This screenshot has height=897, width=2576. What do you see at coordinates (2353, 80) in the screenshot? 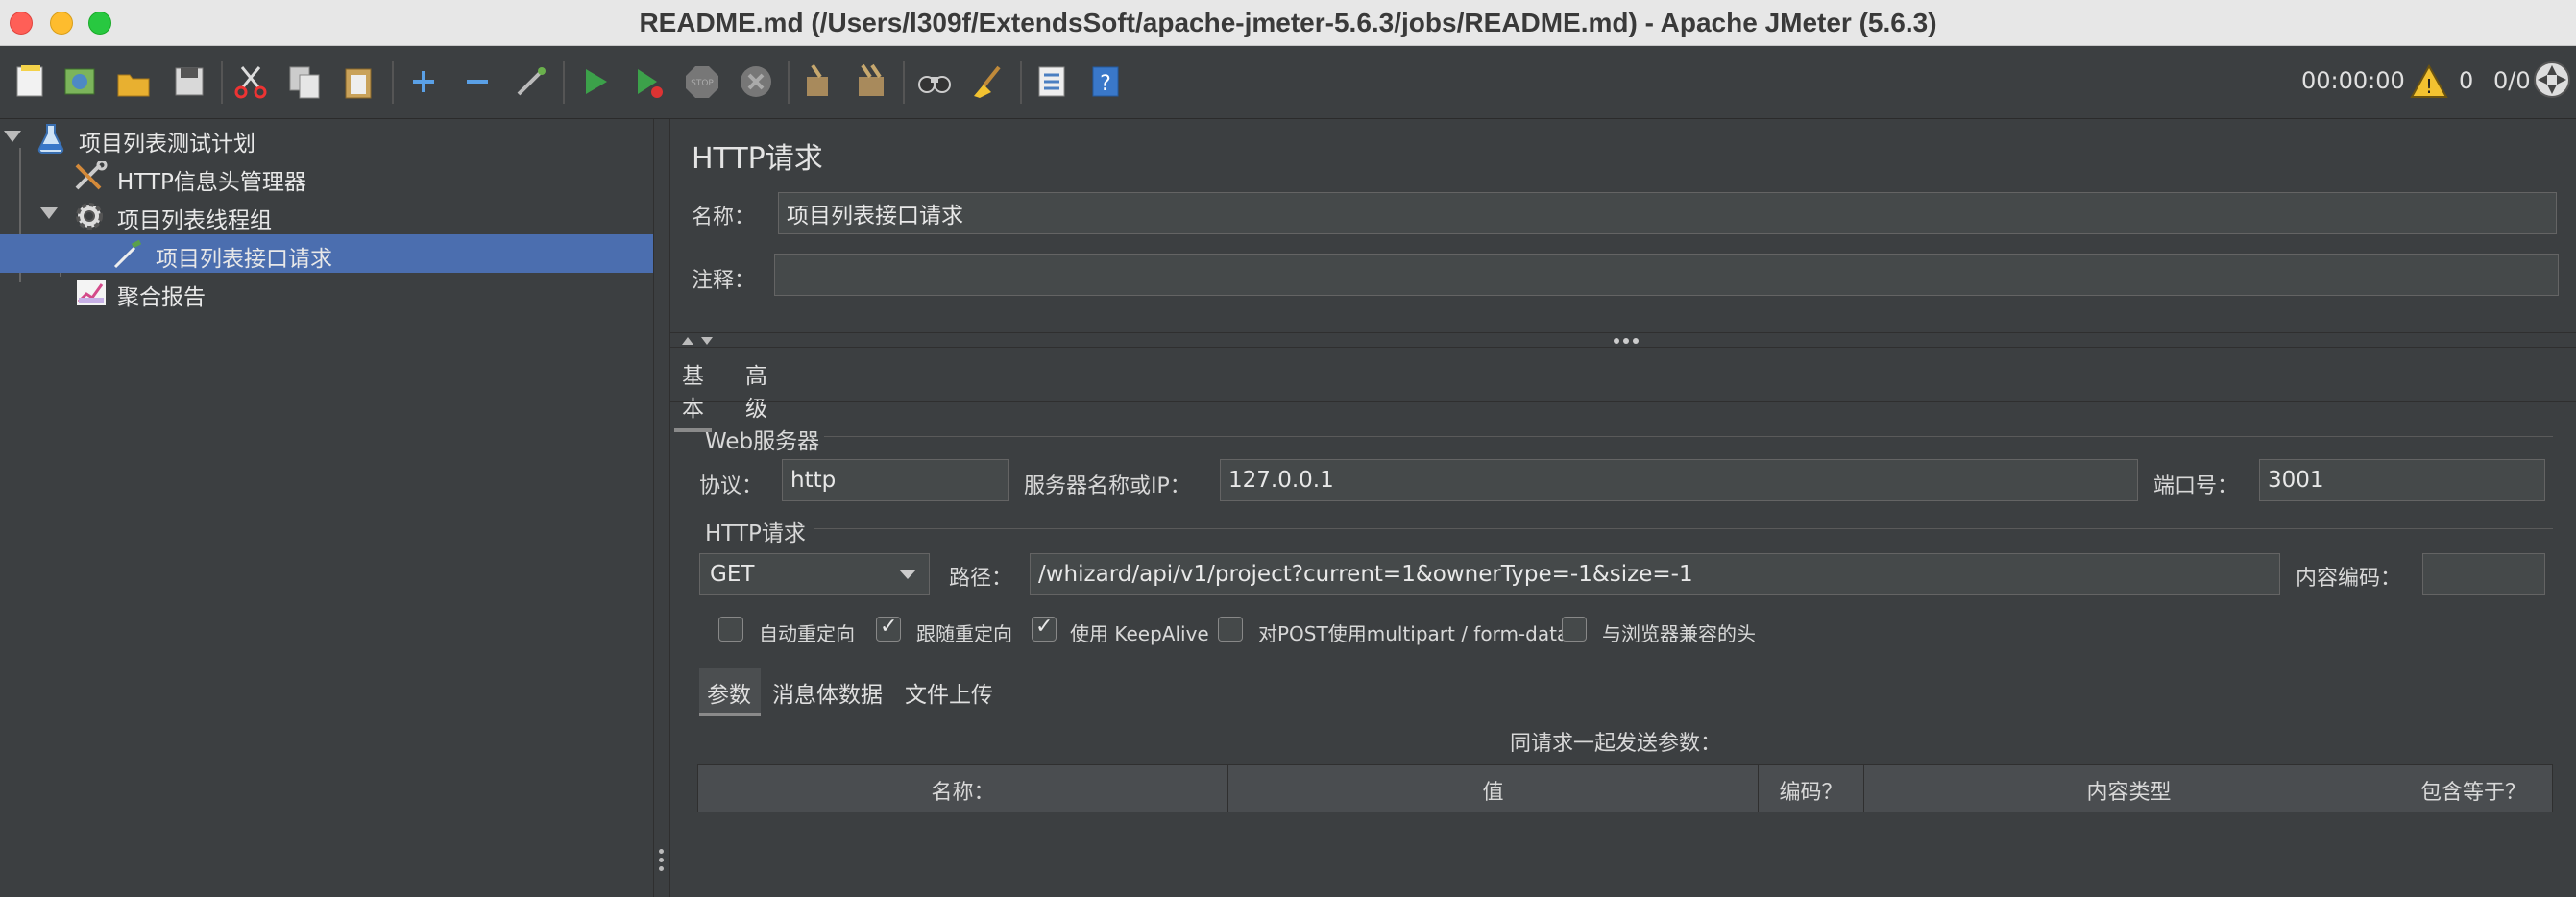
I see `elapsed-timer: 00:00:00` at bounding box center [2353, 80].